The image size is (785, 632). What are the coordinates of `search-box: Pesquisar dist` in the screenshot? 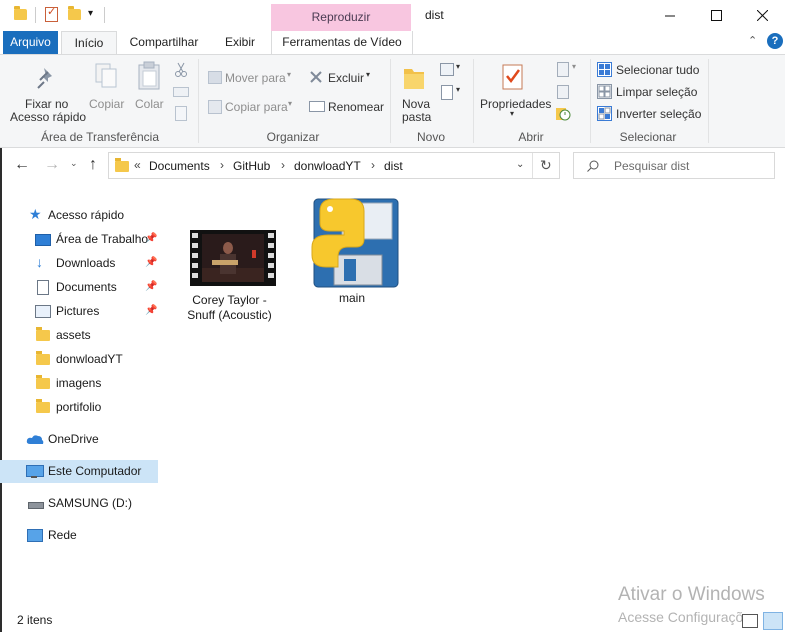 It's located at (674, 165).